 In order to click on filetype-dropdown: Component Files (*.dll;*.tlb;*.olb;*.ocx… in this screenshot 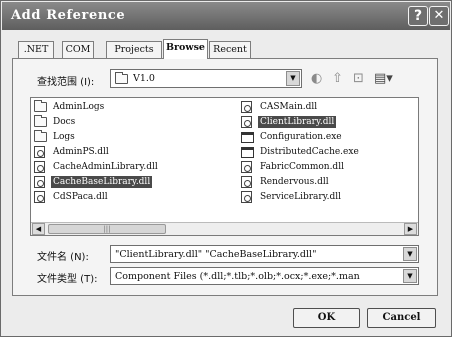, I will do `click(264, 276)`.